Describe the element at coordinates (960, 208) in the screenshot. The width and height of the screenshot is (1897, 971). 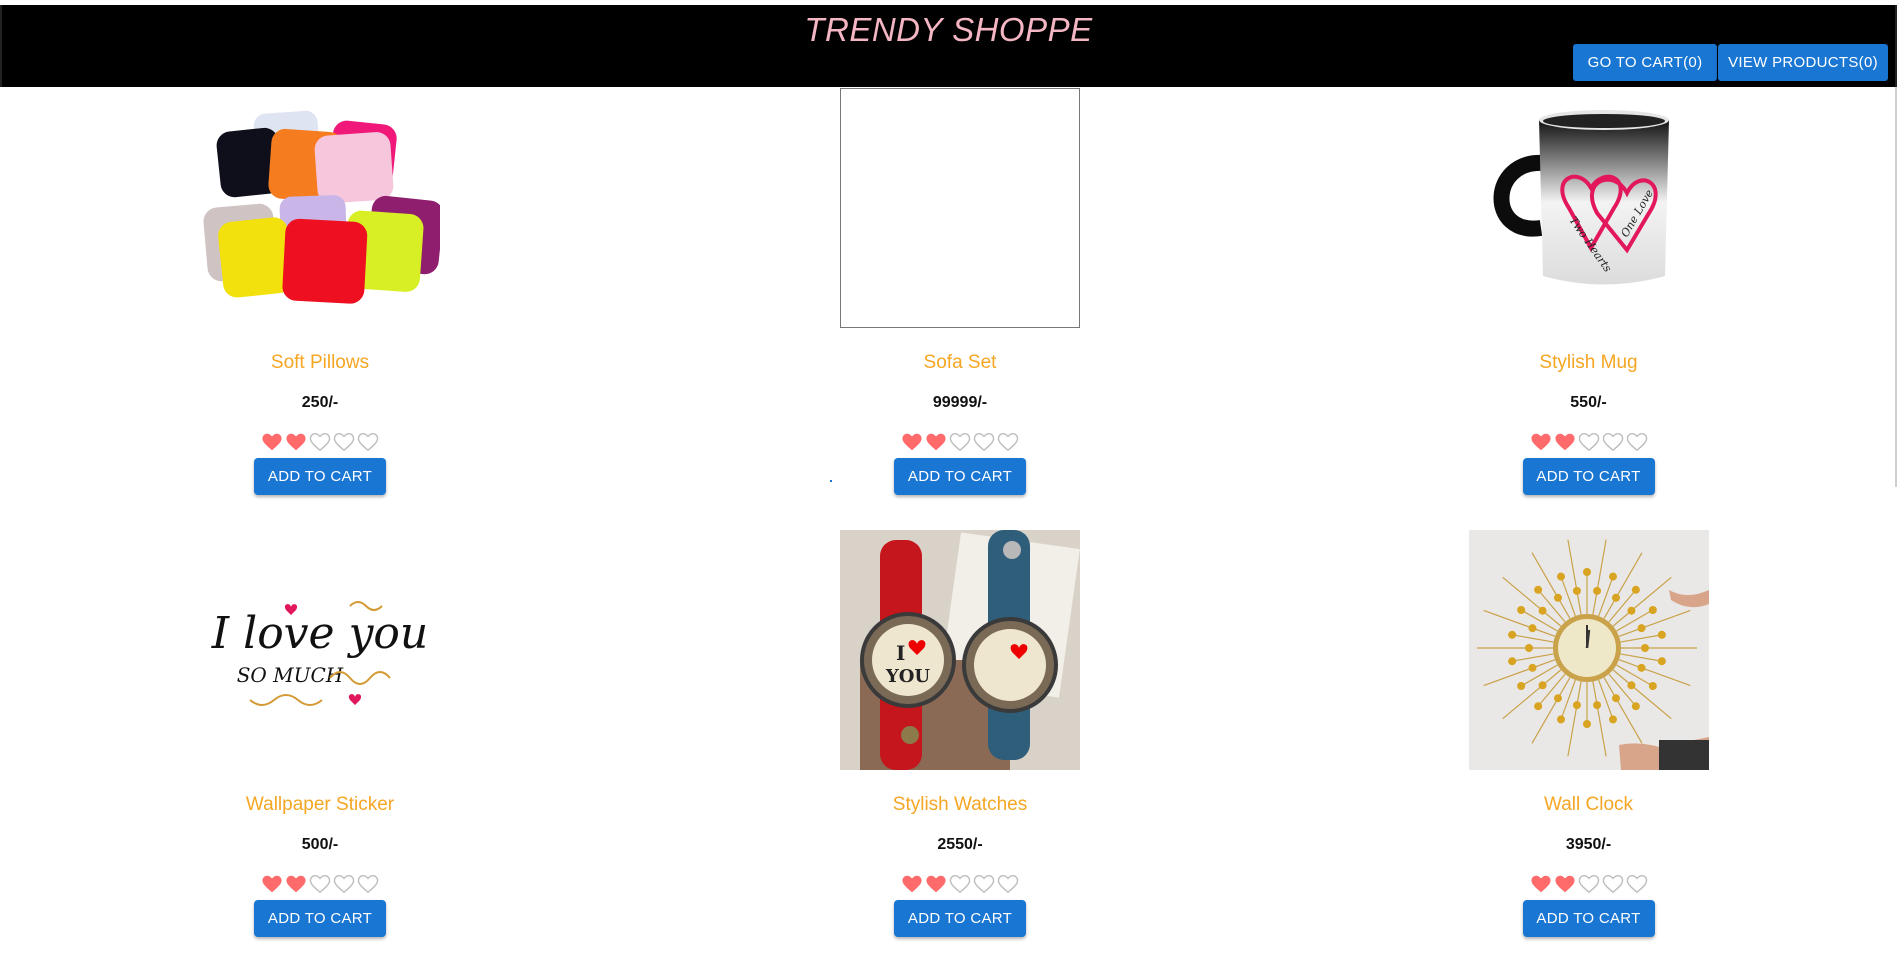
I see `product-image-placeholder` at that location.